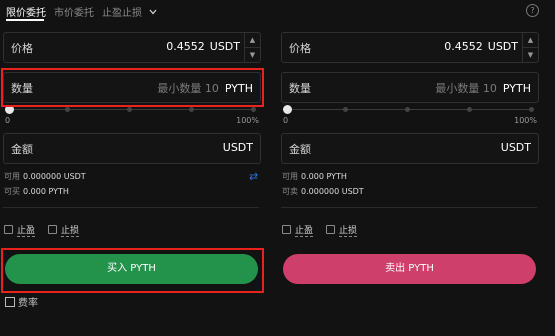  I want to click on can-buy-label: 可买, so click(12, 191).